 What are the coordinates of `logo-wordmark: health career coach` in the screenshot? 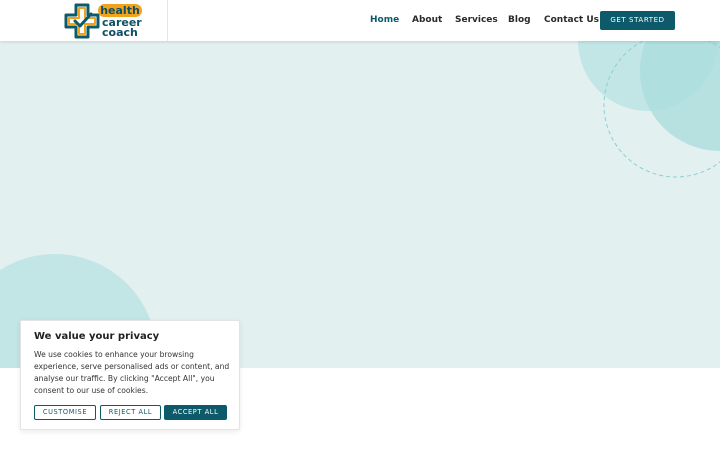 It's located at (121, 21).